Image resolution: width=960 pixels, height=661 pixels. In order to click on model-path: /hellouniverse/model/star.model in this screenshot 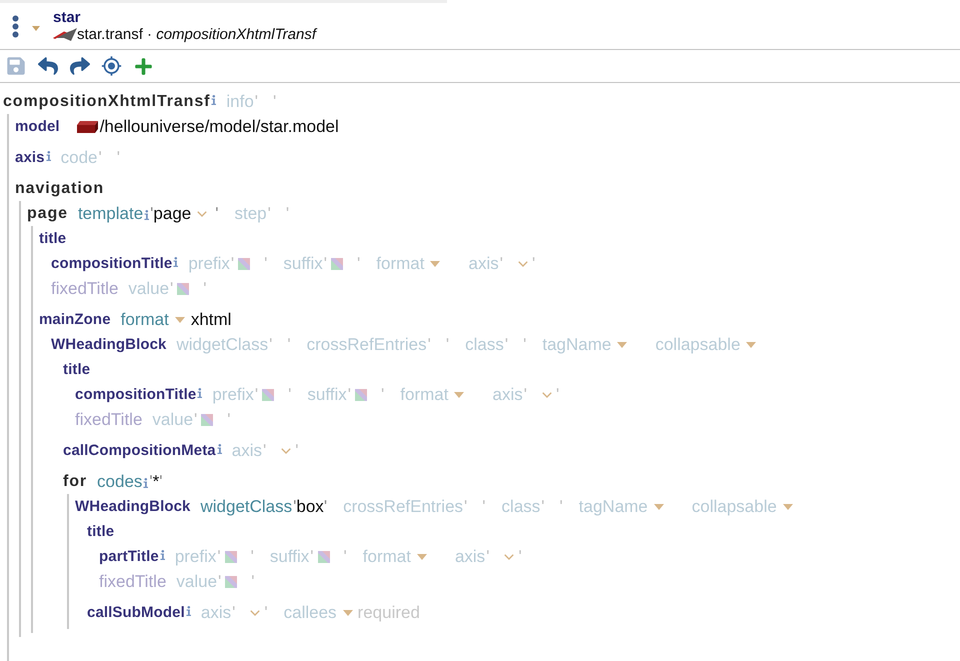, I will do `click(219, 126)`.